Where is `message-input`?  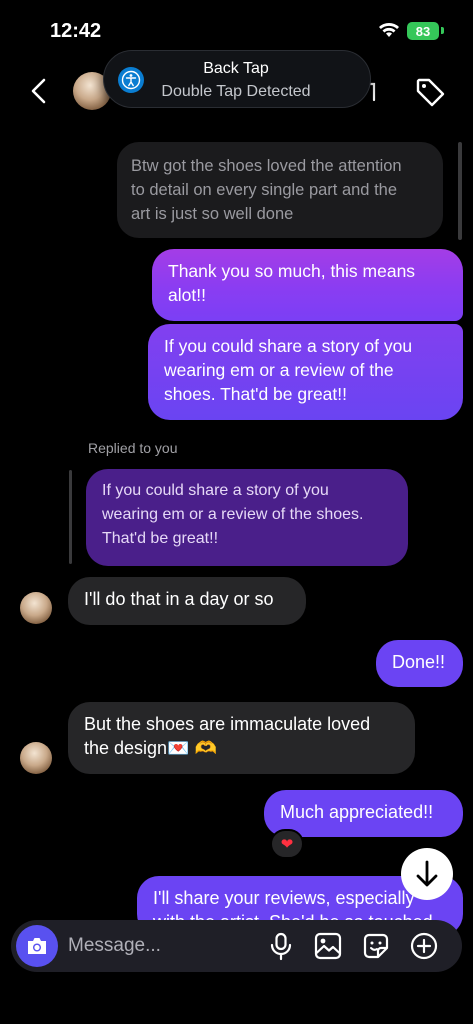 message-input is located at coordinates (163, 946).